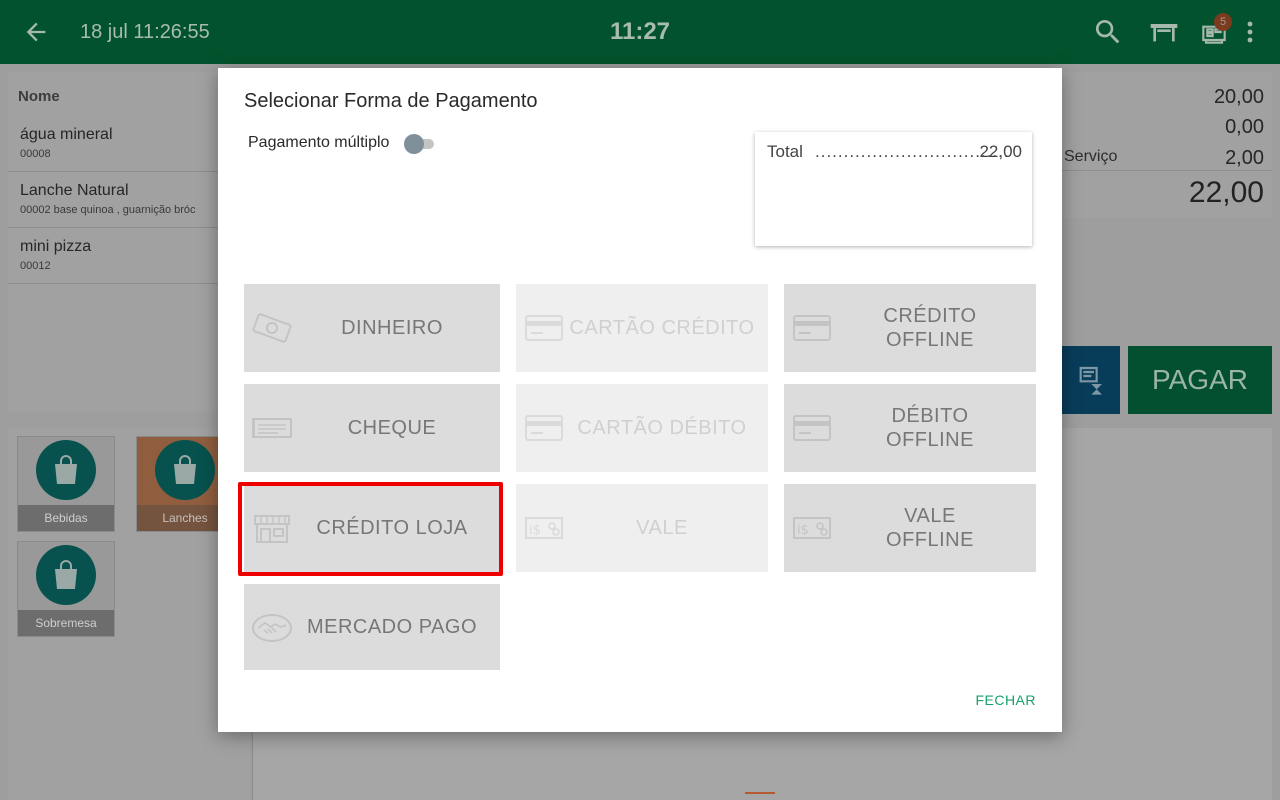 The width and height of the screenshot is (1280, 800). Describe the element at coordinates (66, 518) in the screenshot. I see `category-name: Bebidas` at that location.